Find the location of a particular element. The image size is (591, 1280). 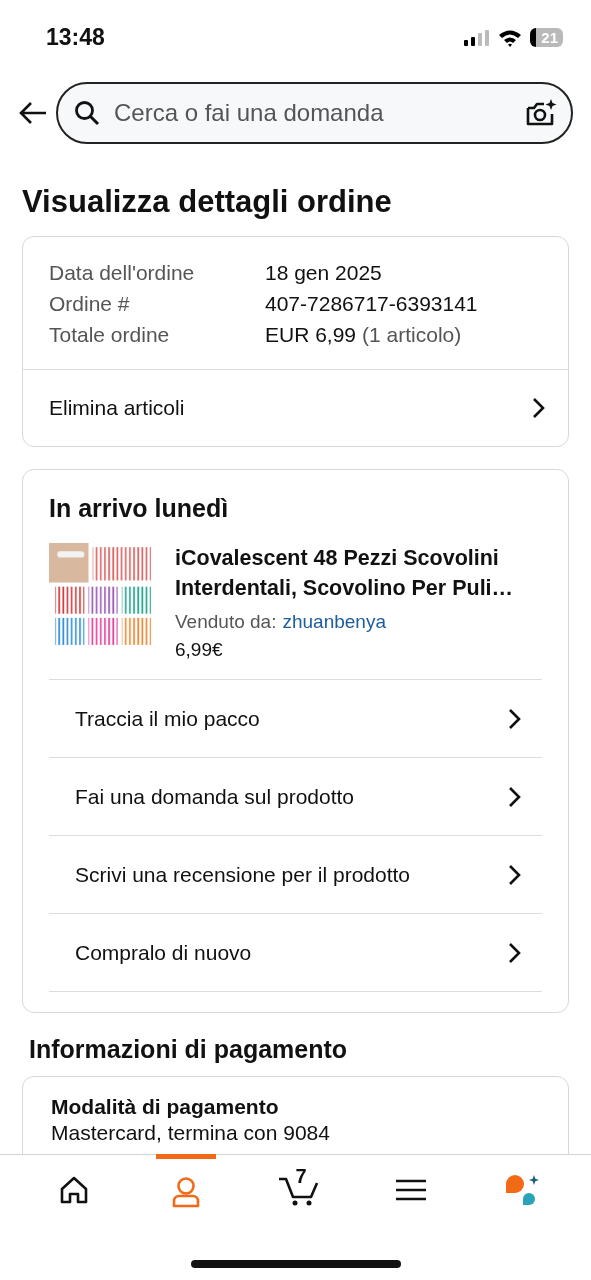

product-price: 6,99€ is located at coordinates (199, 650).